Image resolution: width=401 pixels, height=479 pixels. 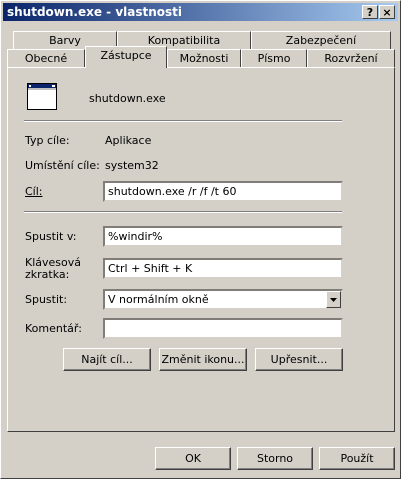 I want to click on dropdown-arrow-icon, so click(x=333, y=299).